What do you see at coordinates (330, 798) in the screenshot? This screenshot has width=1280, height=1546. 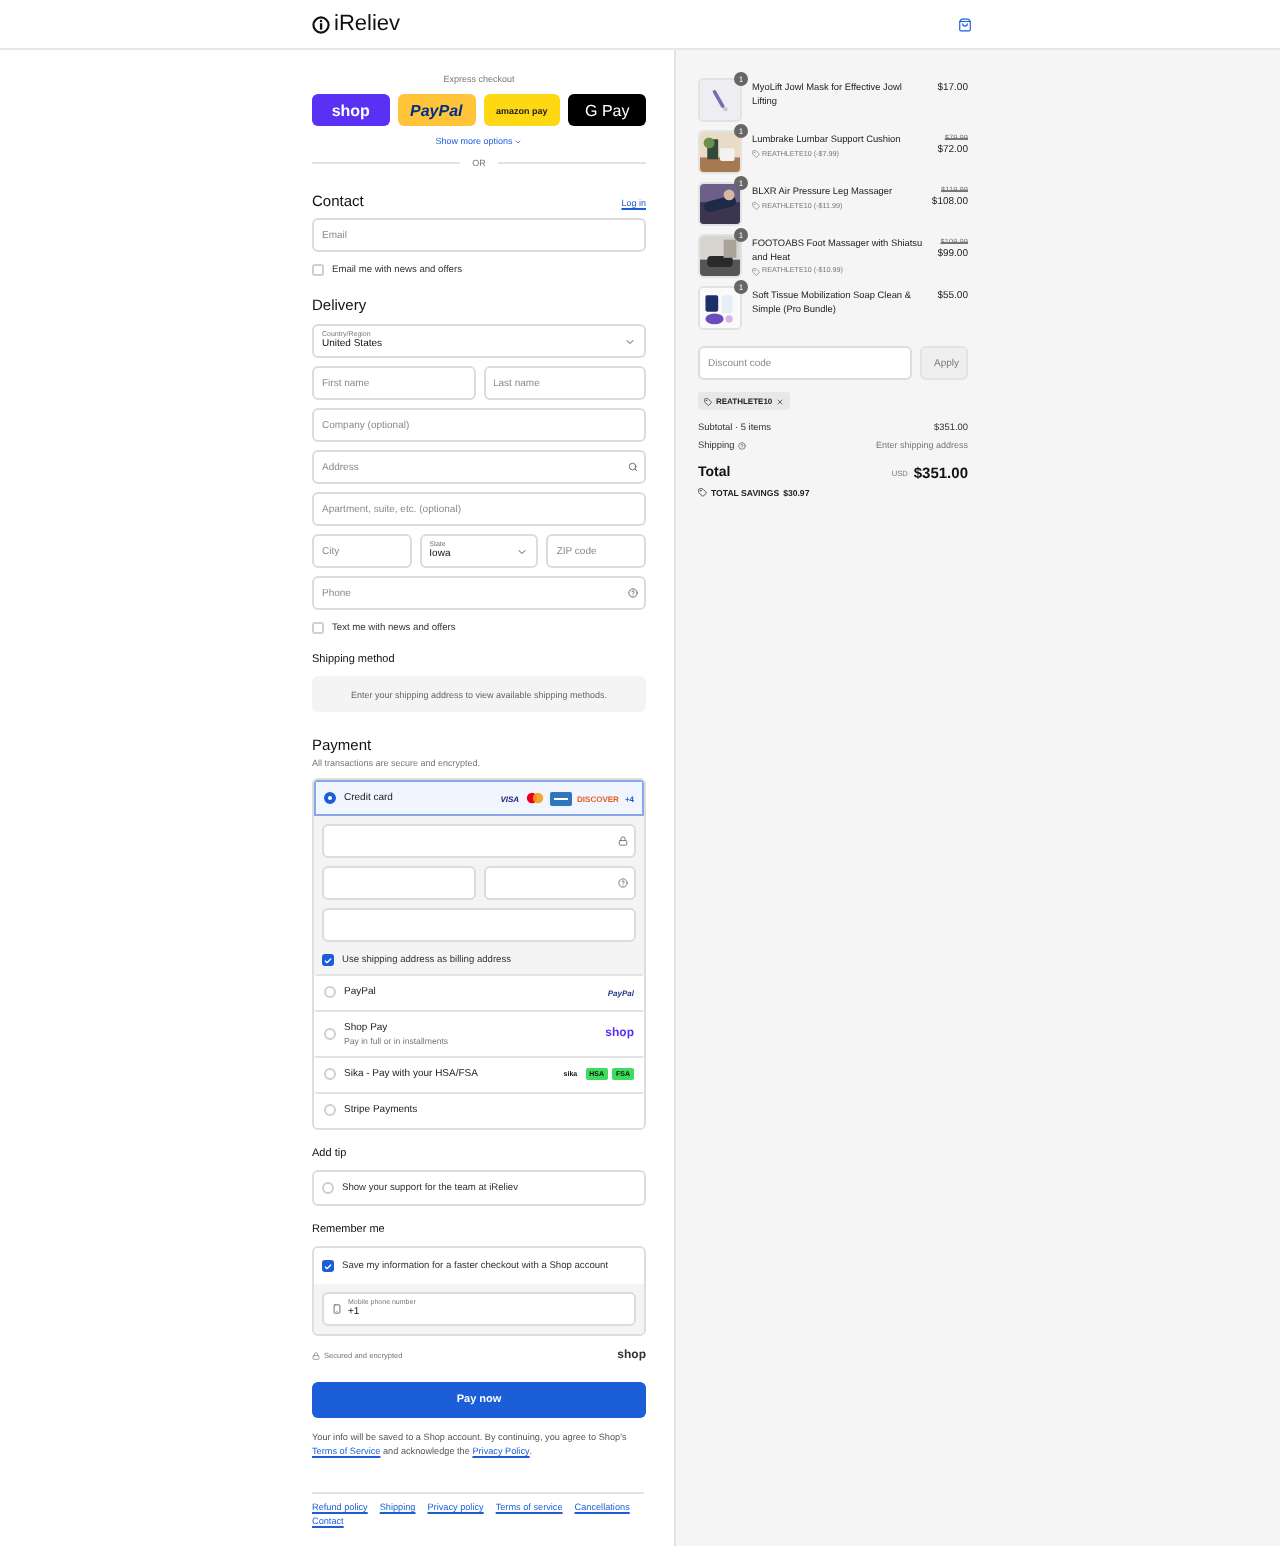 I see `radio-button` at bounding box center [330, 798].